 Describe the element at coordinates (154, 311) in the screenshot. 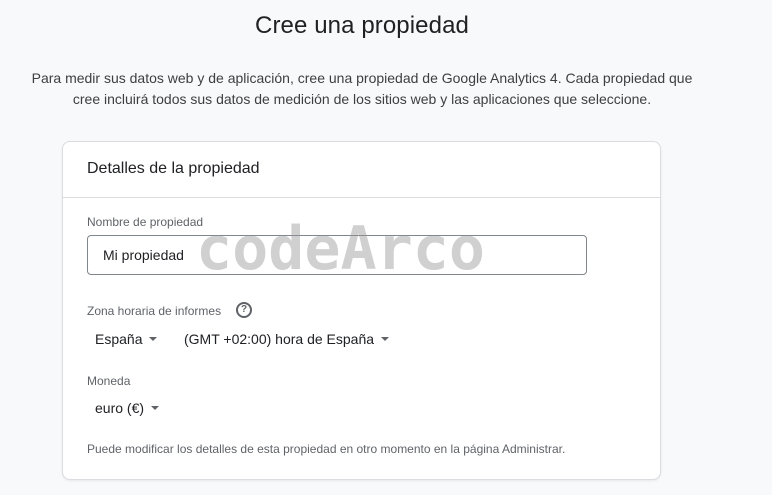

I see `timezone-label: Zona horaria de informes` at that location.